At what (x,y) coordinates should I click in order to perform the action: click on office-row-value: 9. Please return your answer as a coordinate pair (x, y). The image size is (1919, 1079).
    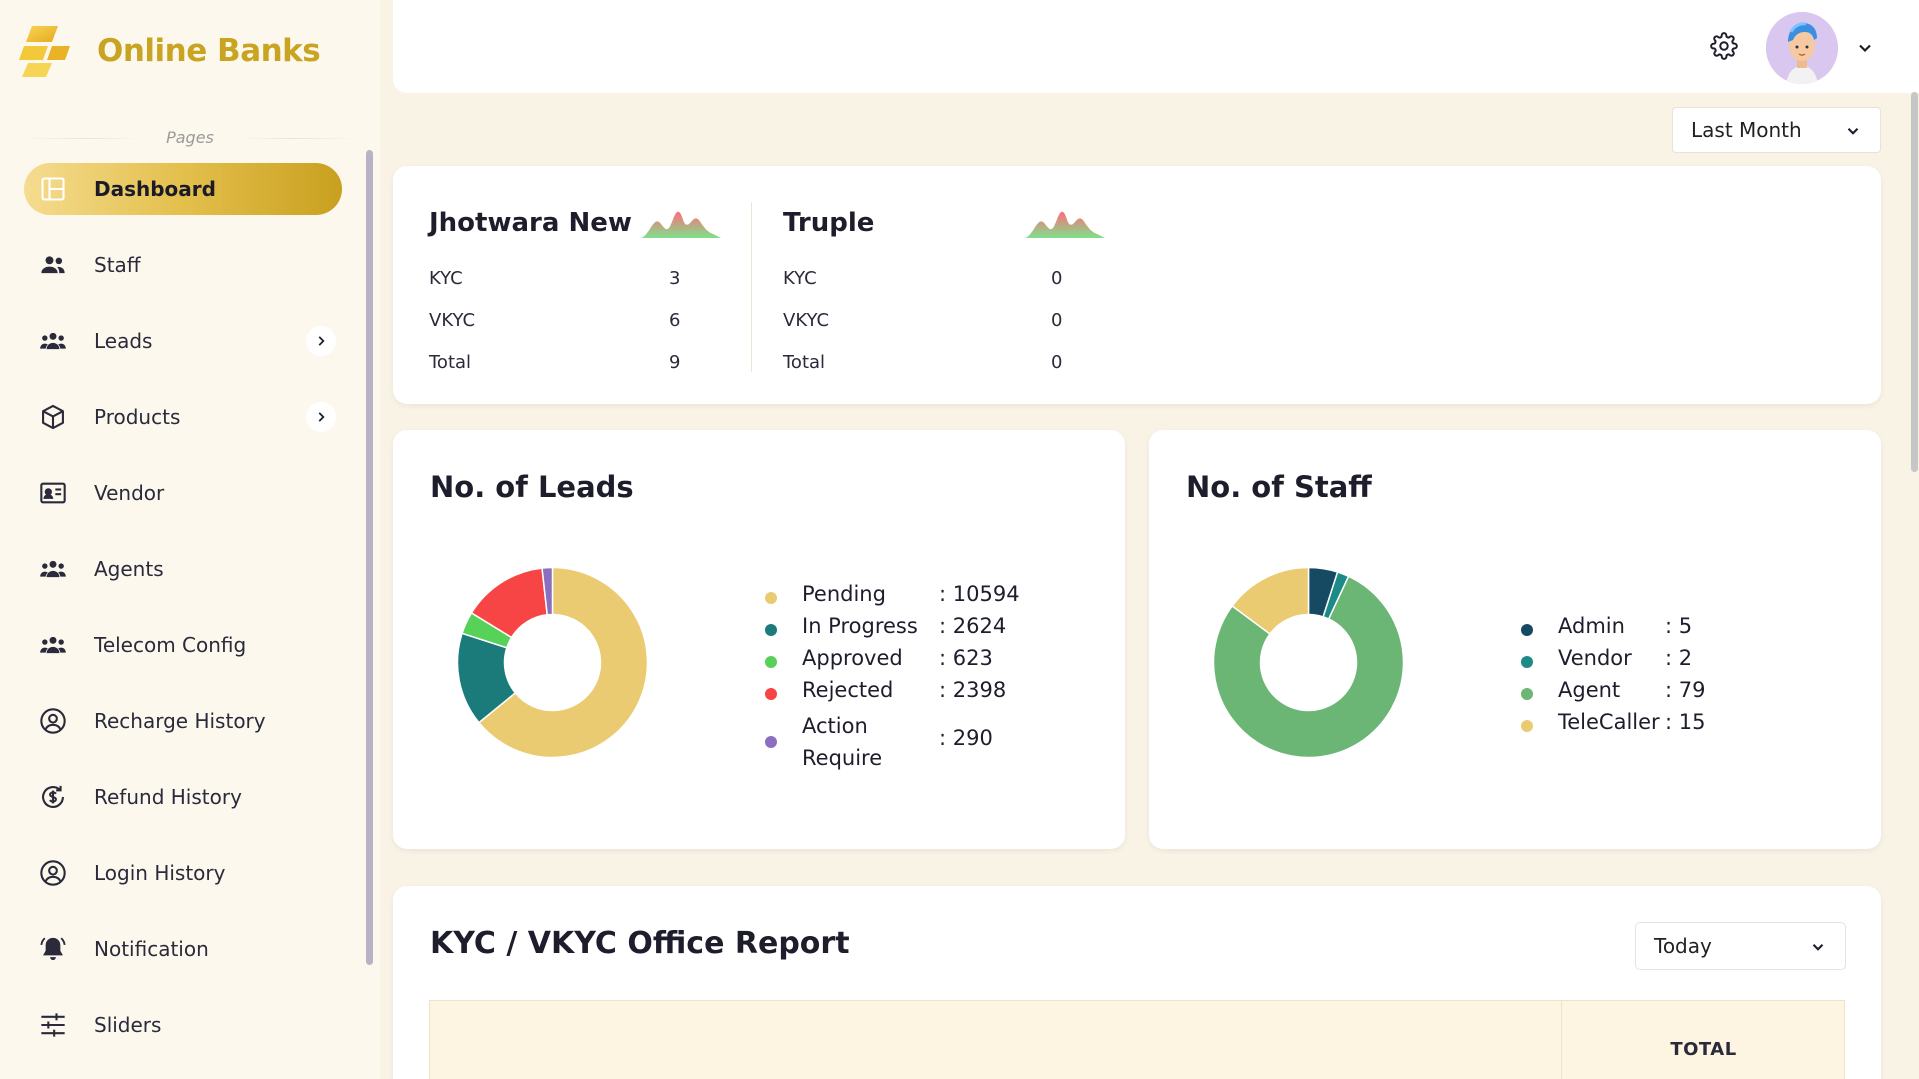
    Looking at the image, I should click on (675, 362).